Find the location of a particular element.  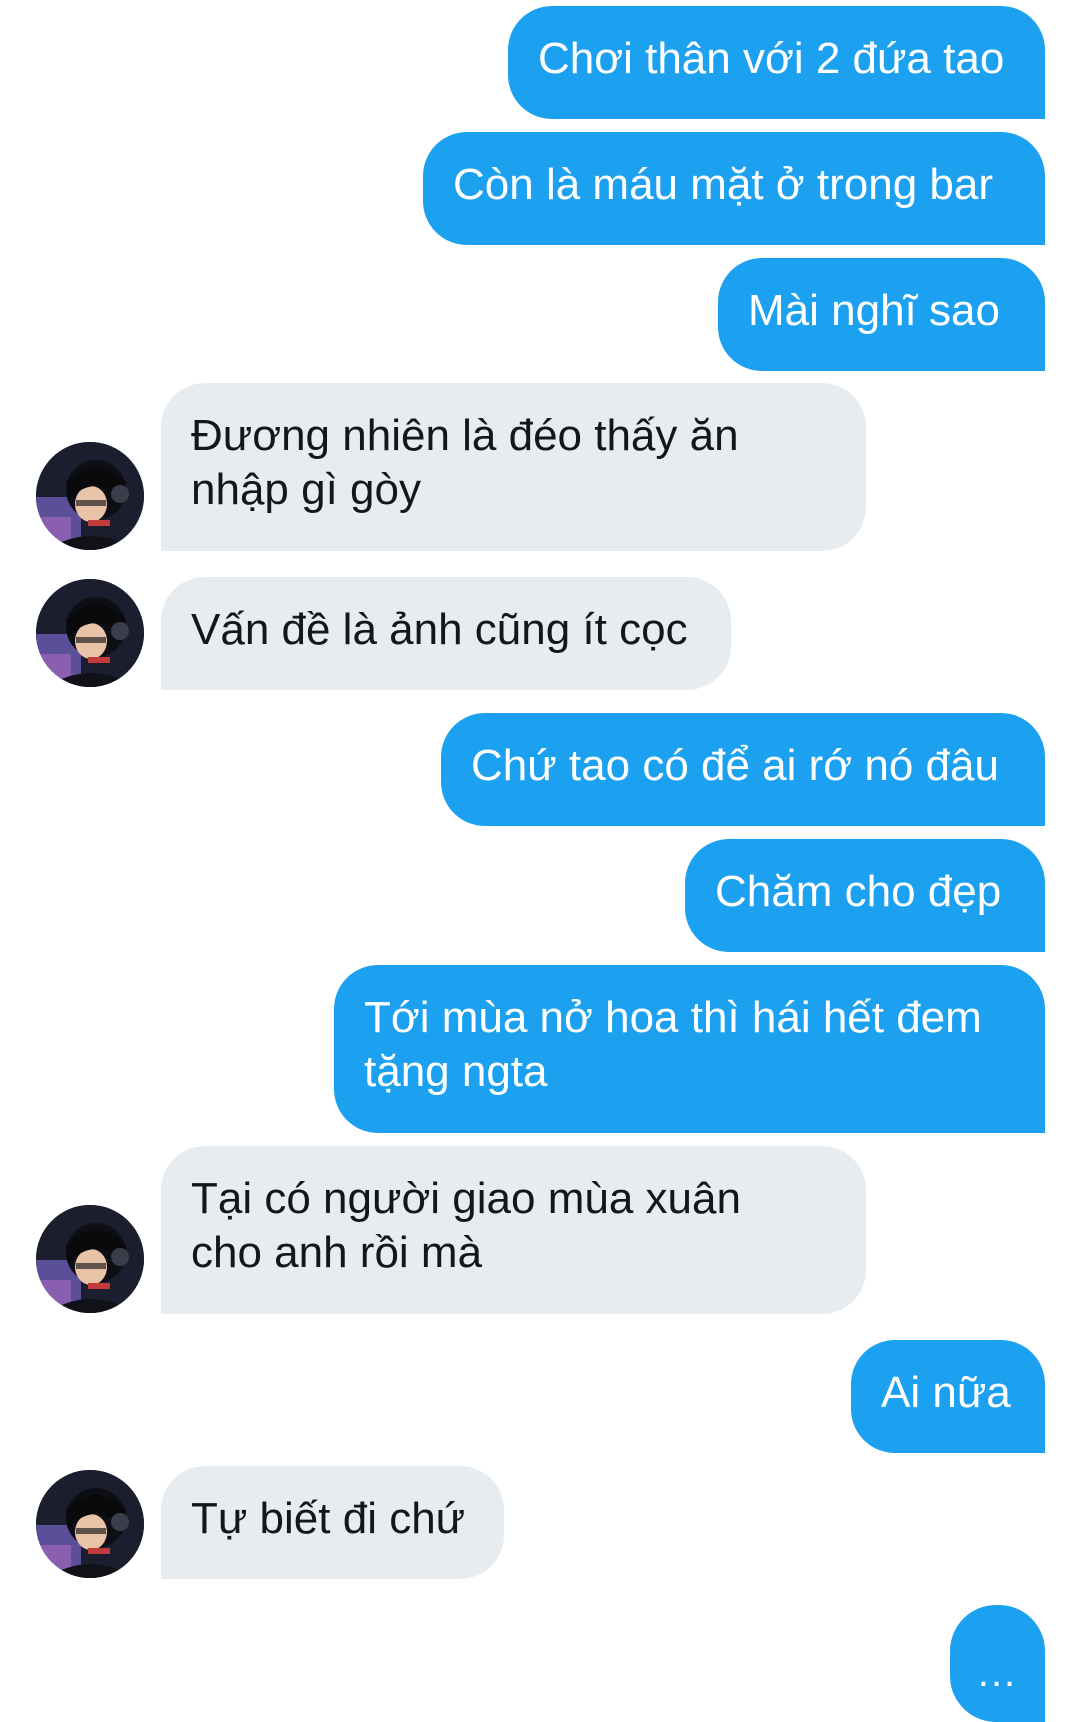

outgoing-message: Chăm cho đẹp is located at coordinates (865, 895).